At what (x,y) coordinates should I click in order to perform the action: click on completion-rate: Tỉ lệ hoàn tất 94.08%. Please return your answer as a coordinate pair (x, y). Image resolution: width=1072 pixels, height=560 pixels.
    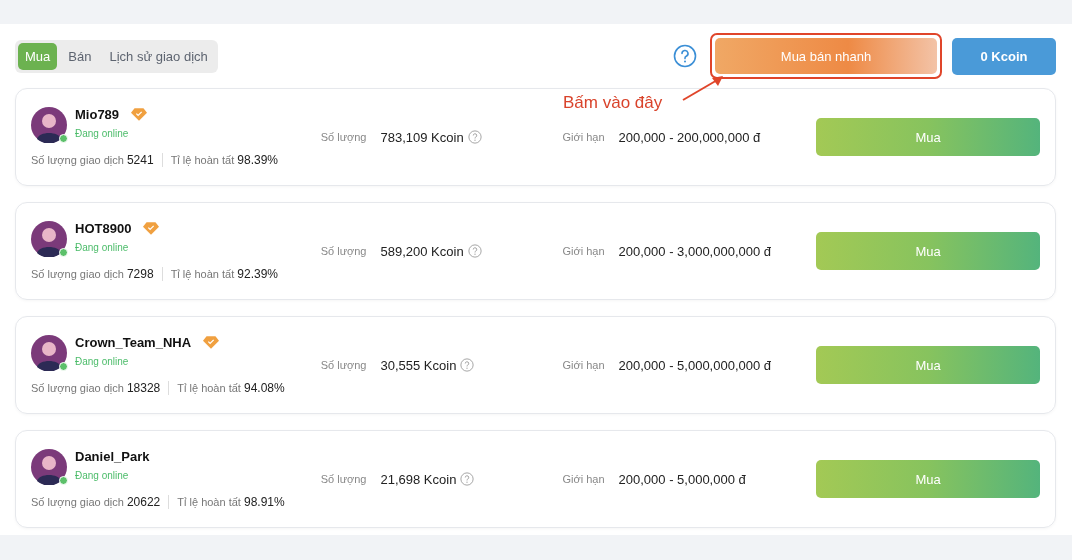
    Looking at the image, I should click on (231, 388).